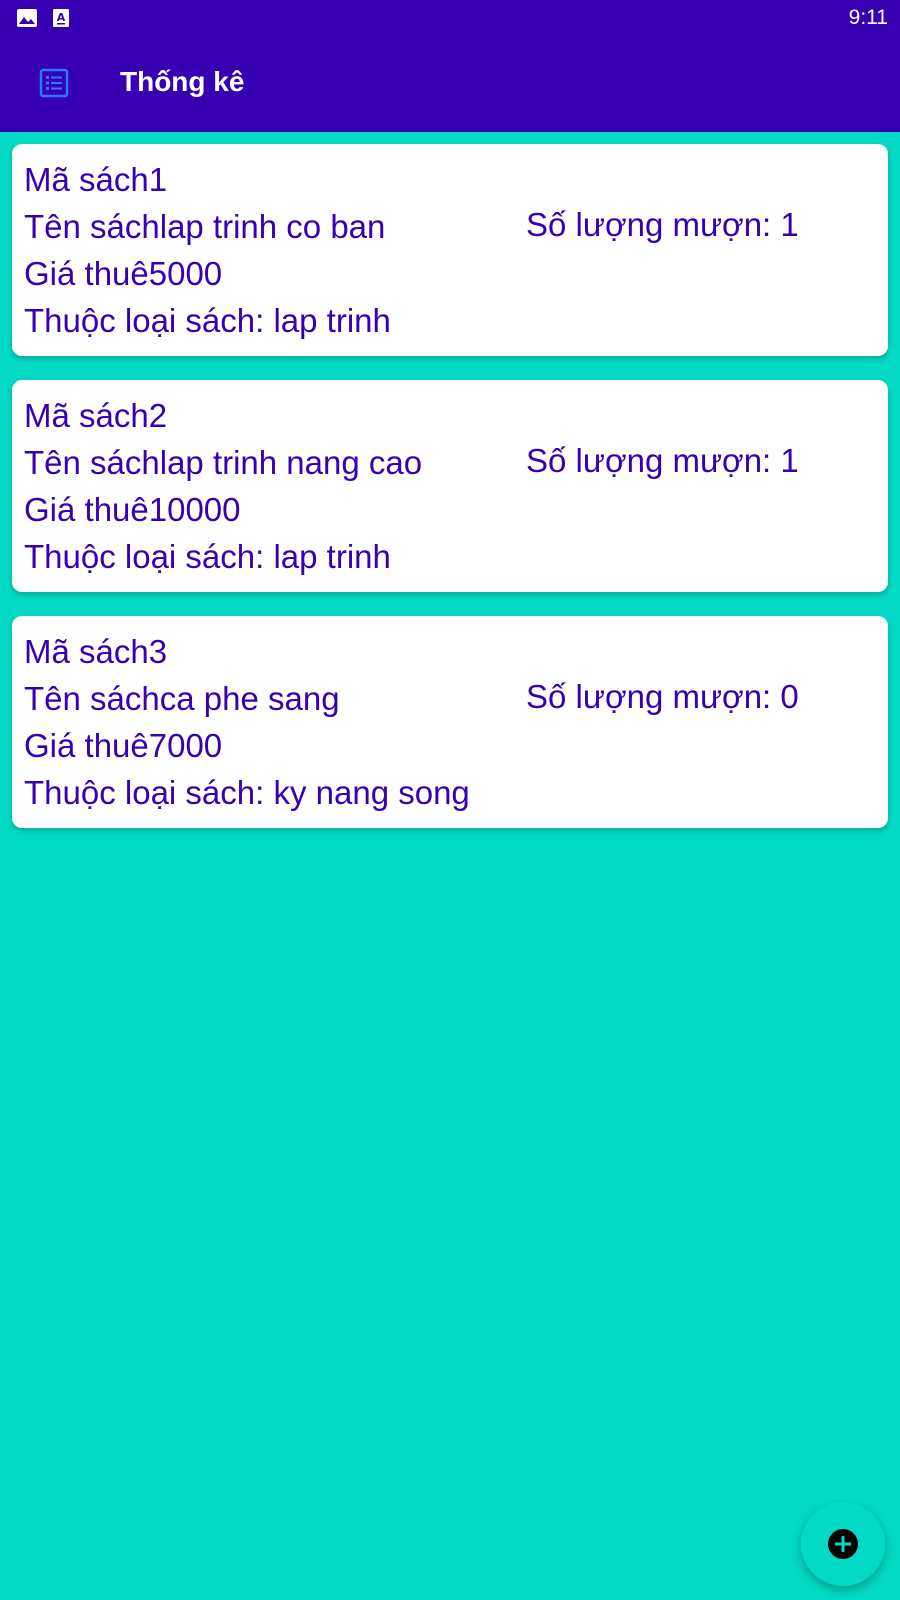 The width and height of the screenshot is (900, 1600). I want to click on keyboard-icon: A, so click(62, 18).